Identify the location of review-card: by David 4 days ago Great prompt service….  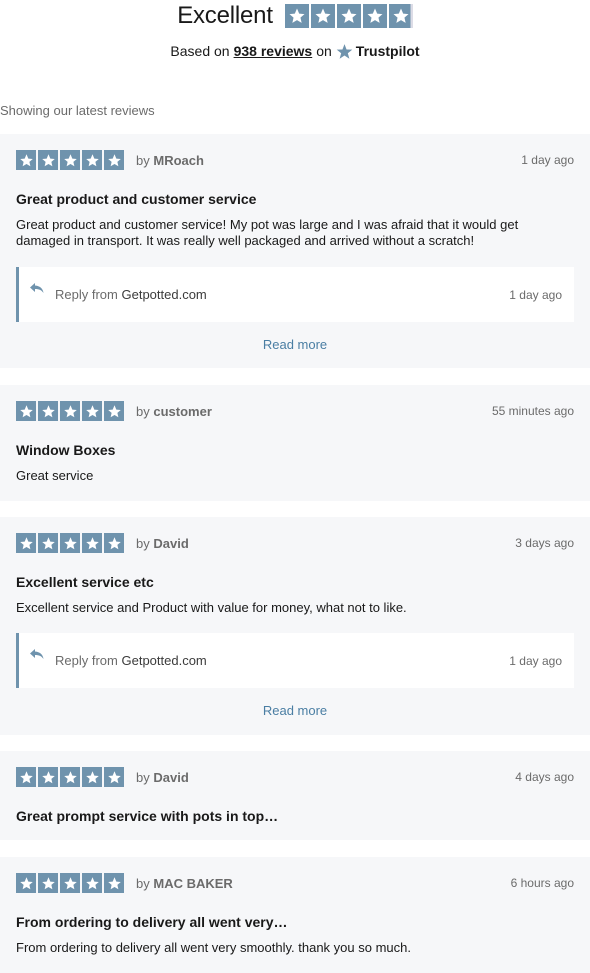
(295, 795).